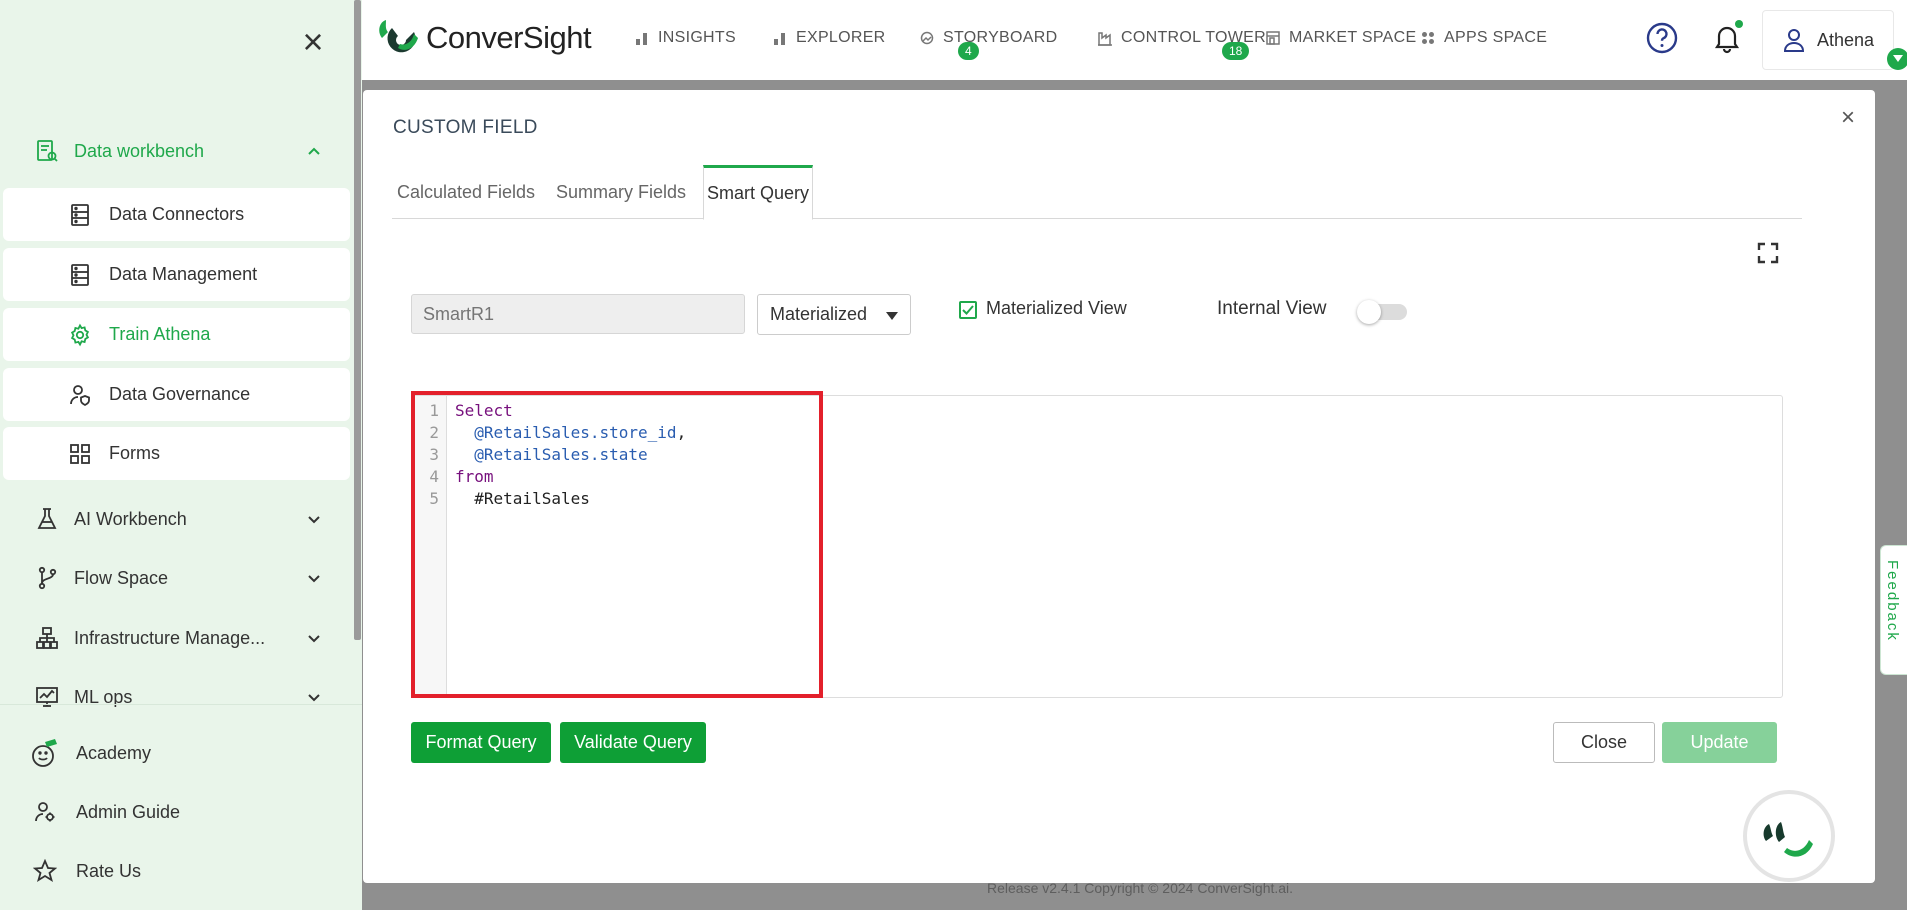 This screenshot has height=910, width=1907. What do you see at coordinates (45, 871) in the screenshot?
I see `star-icon` at bounding box center [45, 871].